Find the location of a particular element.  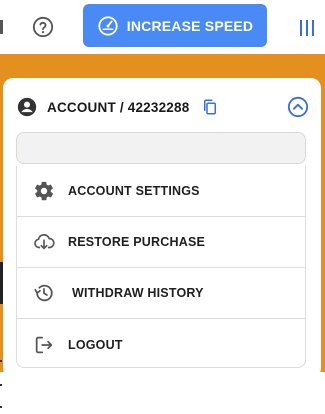

menu-item-label: WITHDRAW HISTORY is located at coordinates (138, 293).